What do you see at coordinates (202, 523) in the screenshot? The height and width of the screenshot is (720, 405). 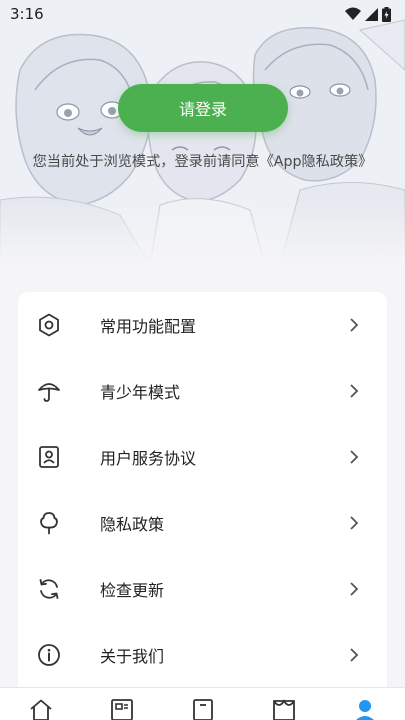 I see `menu-item-privacy-policy: 隐私政策` at bounding box center [202, 523].